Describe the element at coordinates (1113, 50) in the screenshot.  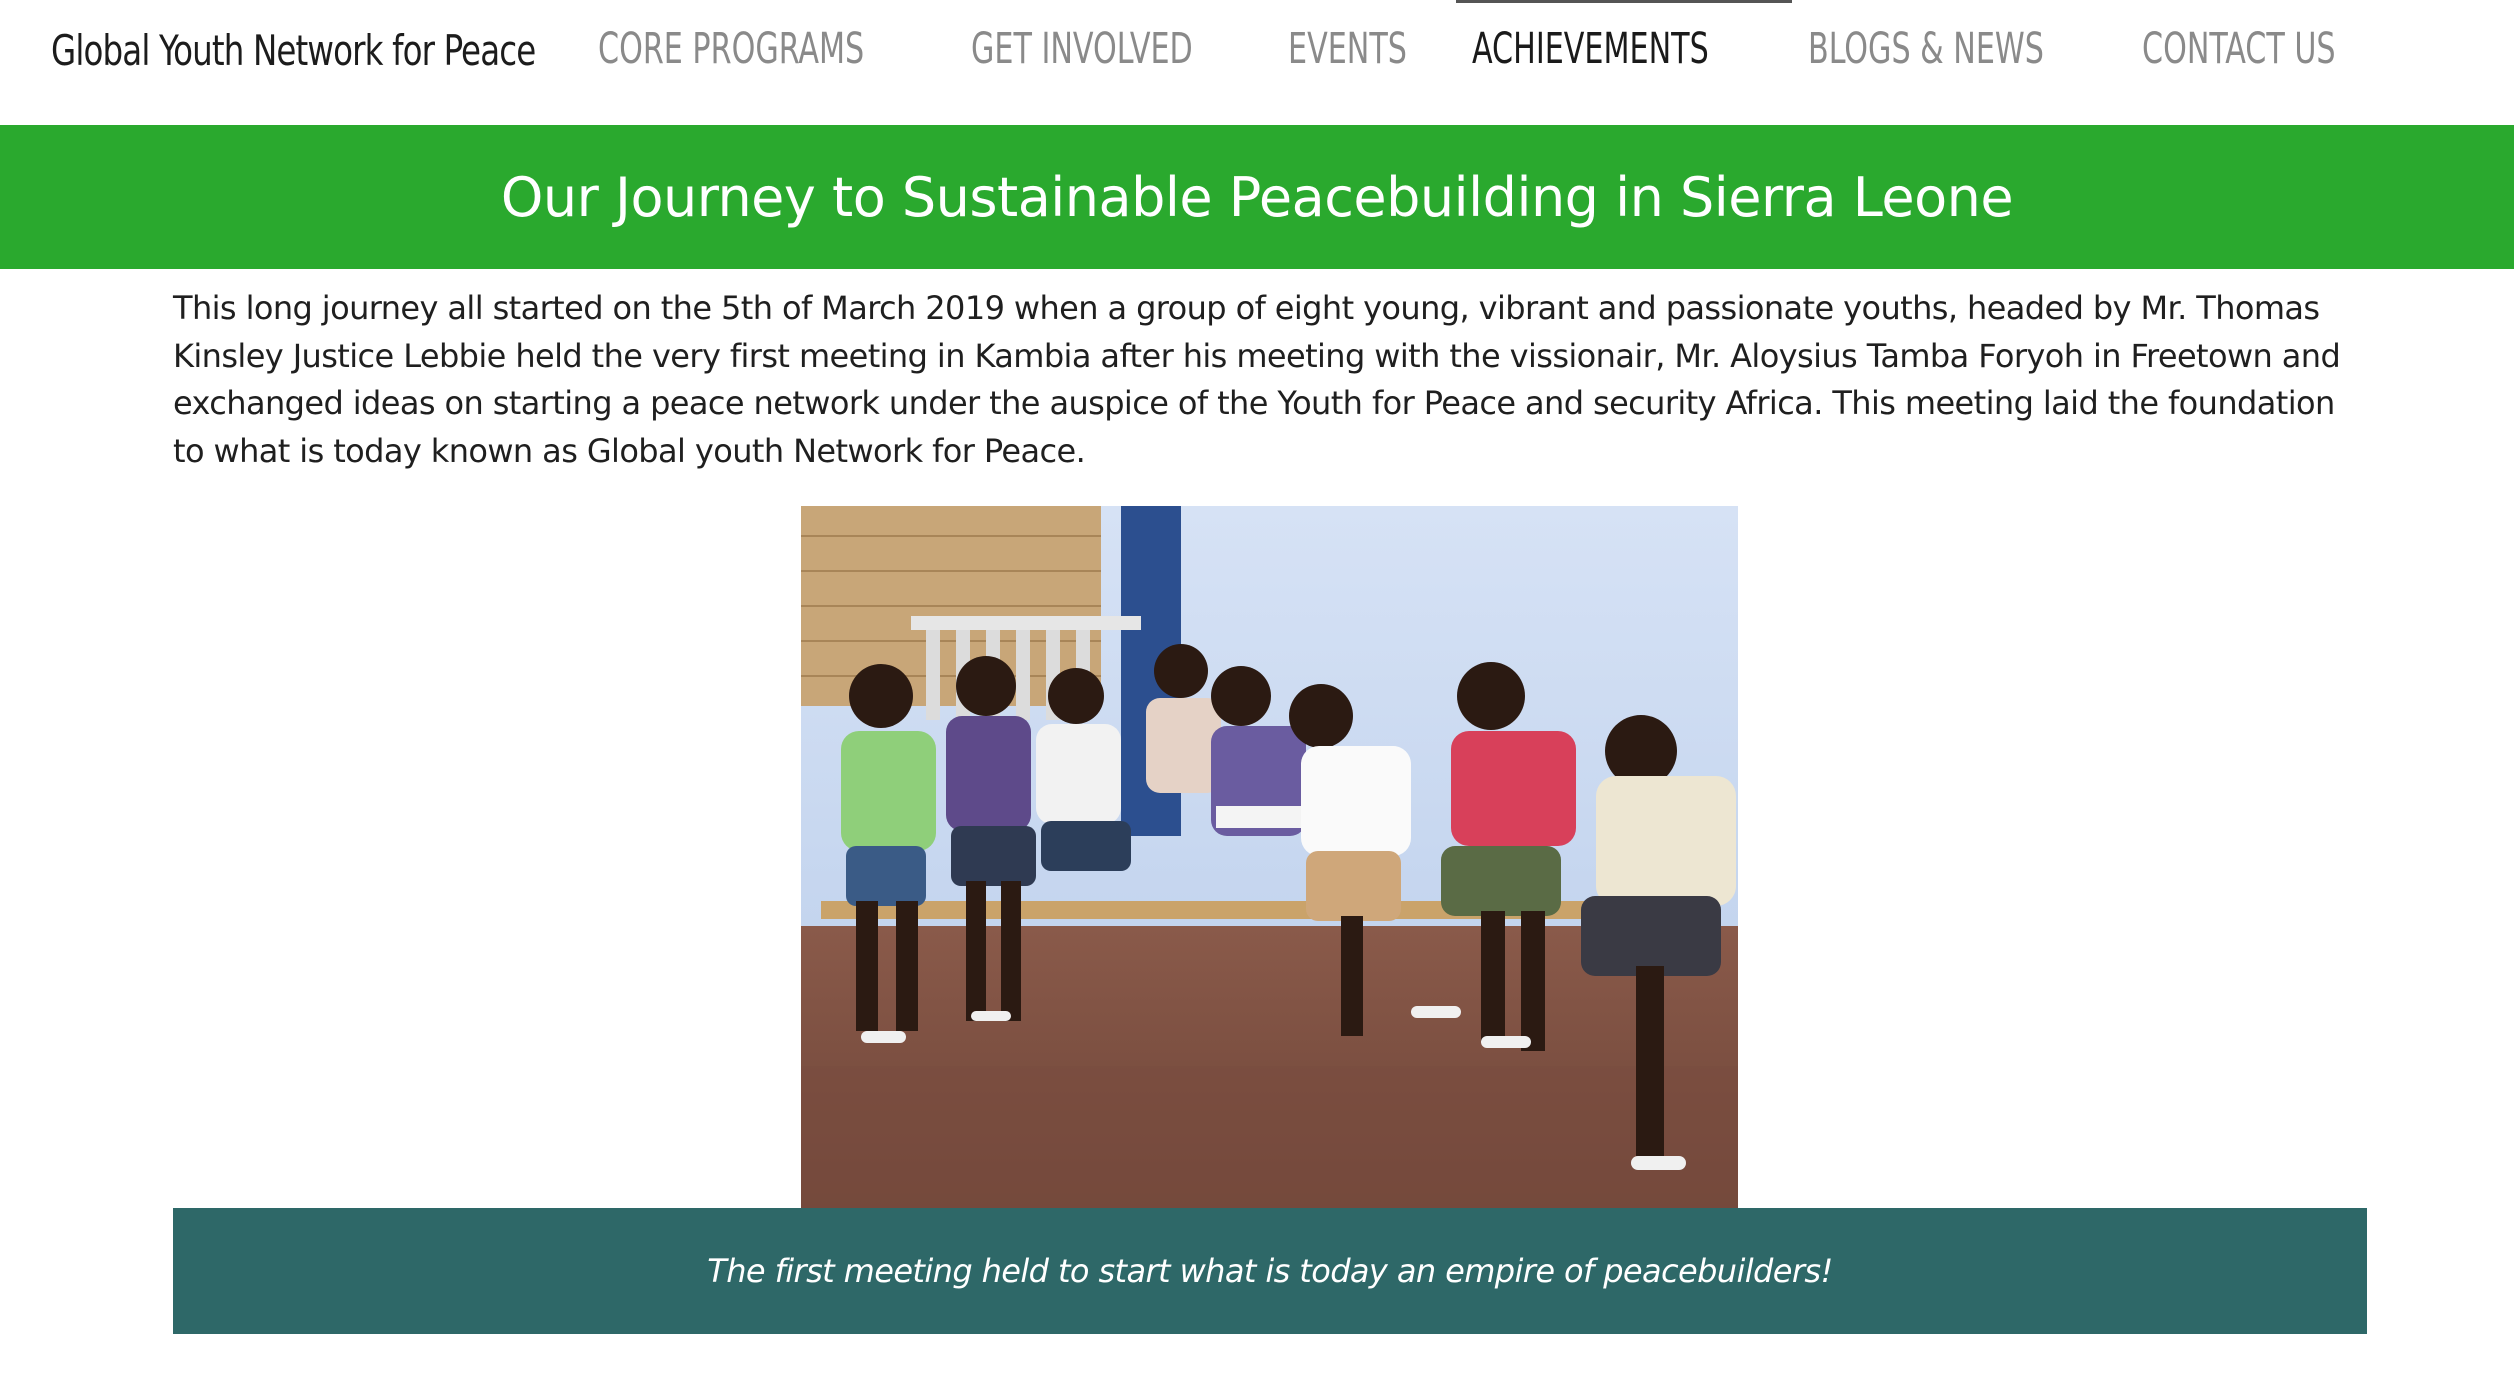
I see `nav-item-get-involved: GET INVOLVED` at that location.